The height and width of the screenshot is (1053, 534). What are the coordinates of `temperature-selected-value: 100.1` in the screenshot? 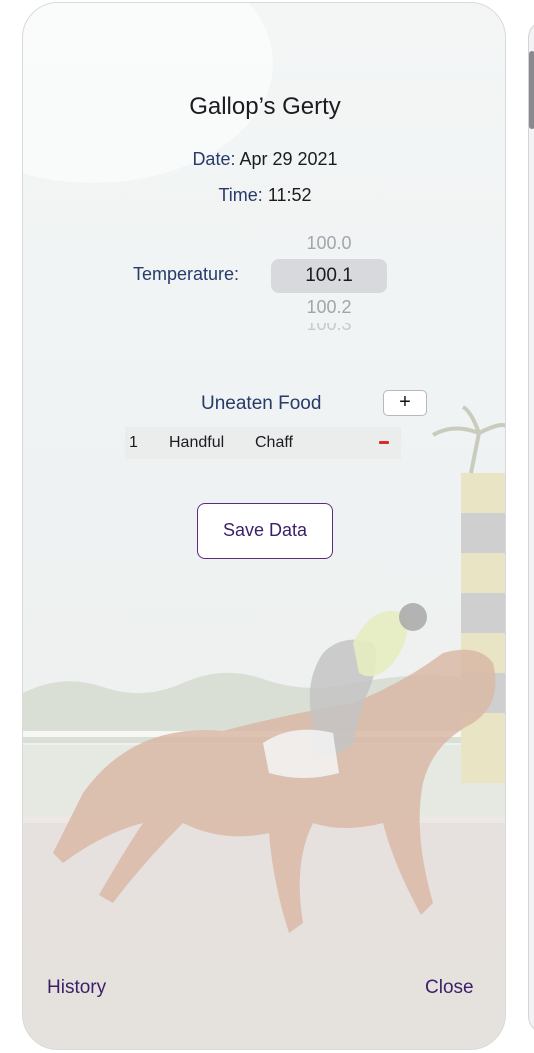 It's located at (329, 276).